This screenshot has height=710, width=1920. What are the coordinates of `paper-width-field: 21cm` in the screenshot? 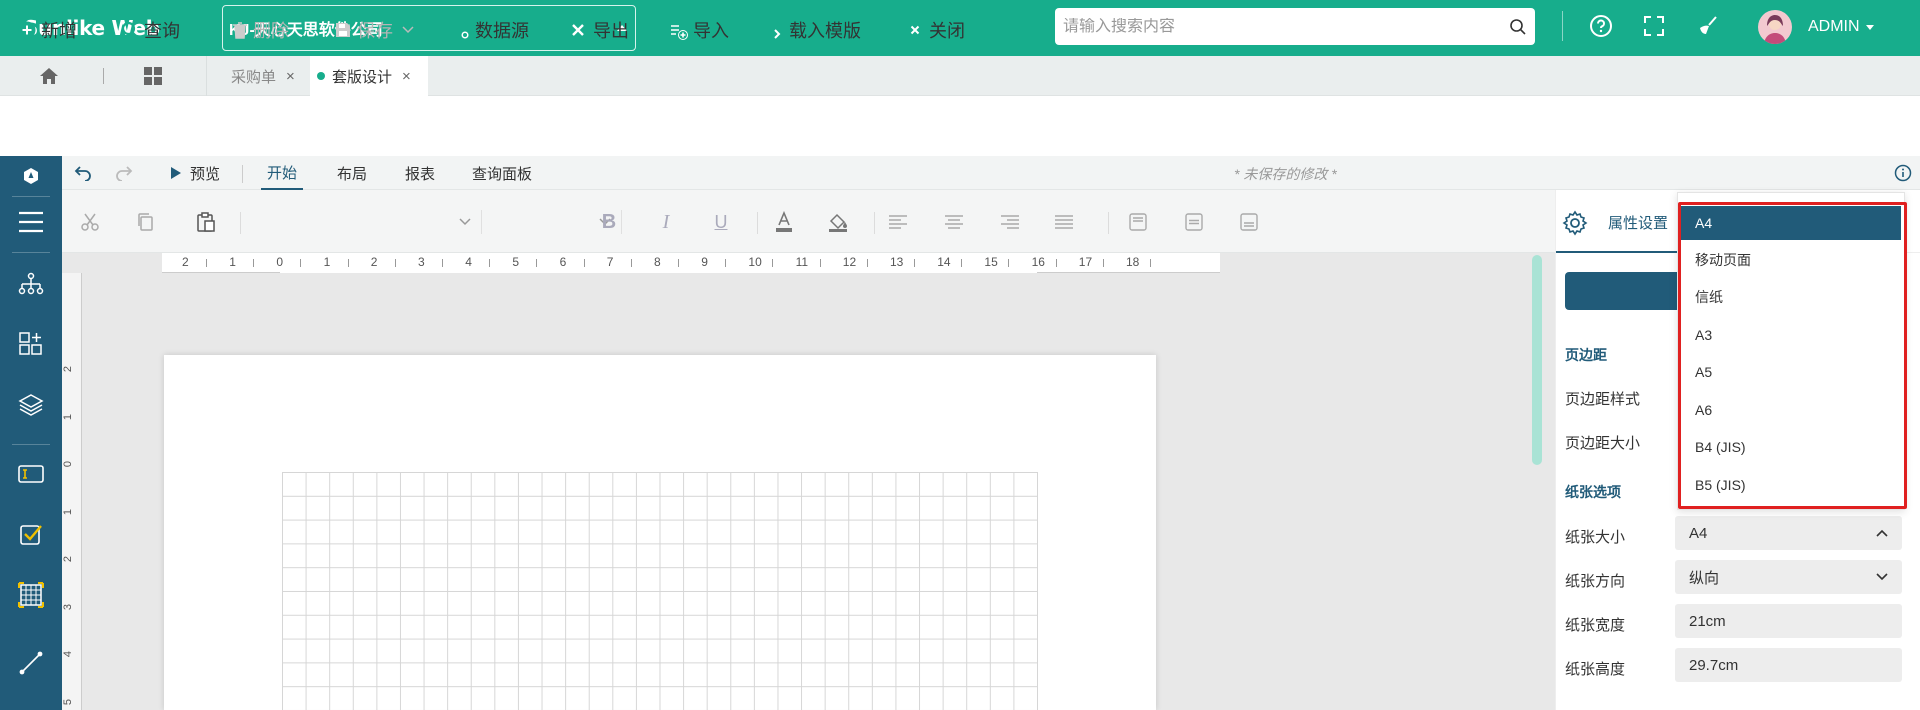 It's located at (1788, 621).